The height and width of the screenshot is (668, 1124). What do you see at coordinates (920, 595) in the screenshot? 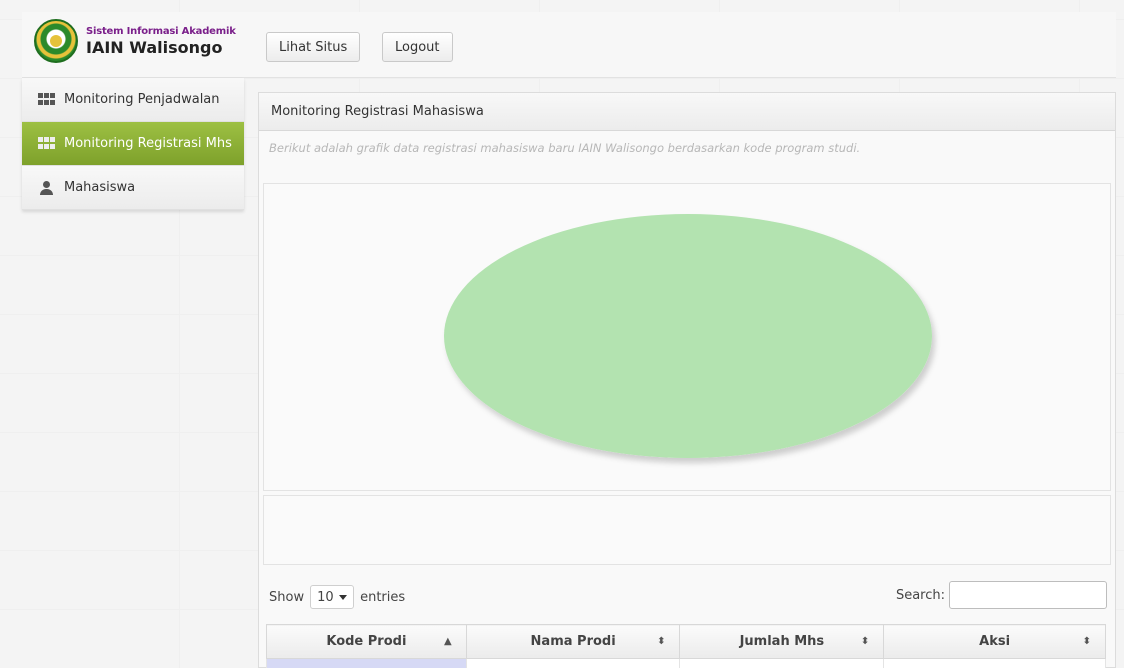
I see `search-label: Search:` at bounding box center [920, 595].